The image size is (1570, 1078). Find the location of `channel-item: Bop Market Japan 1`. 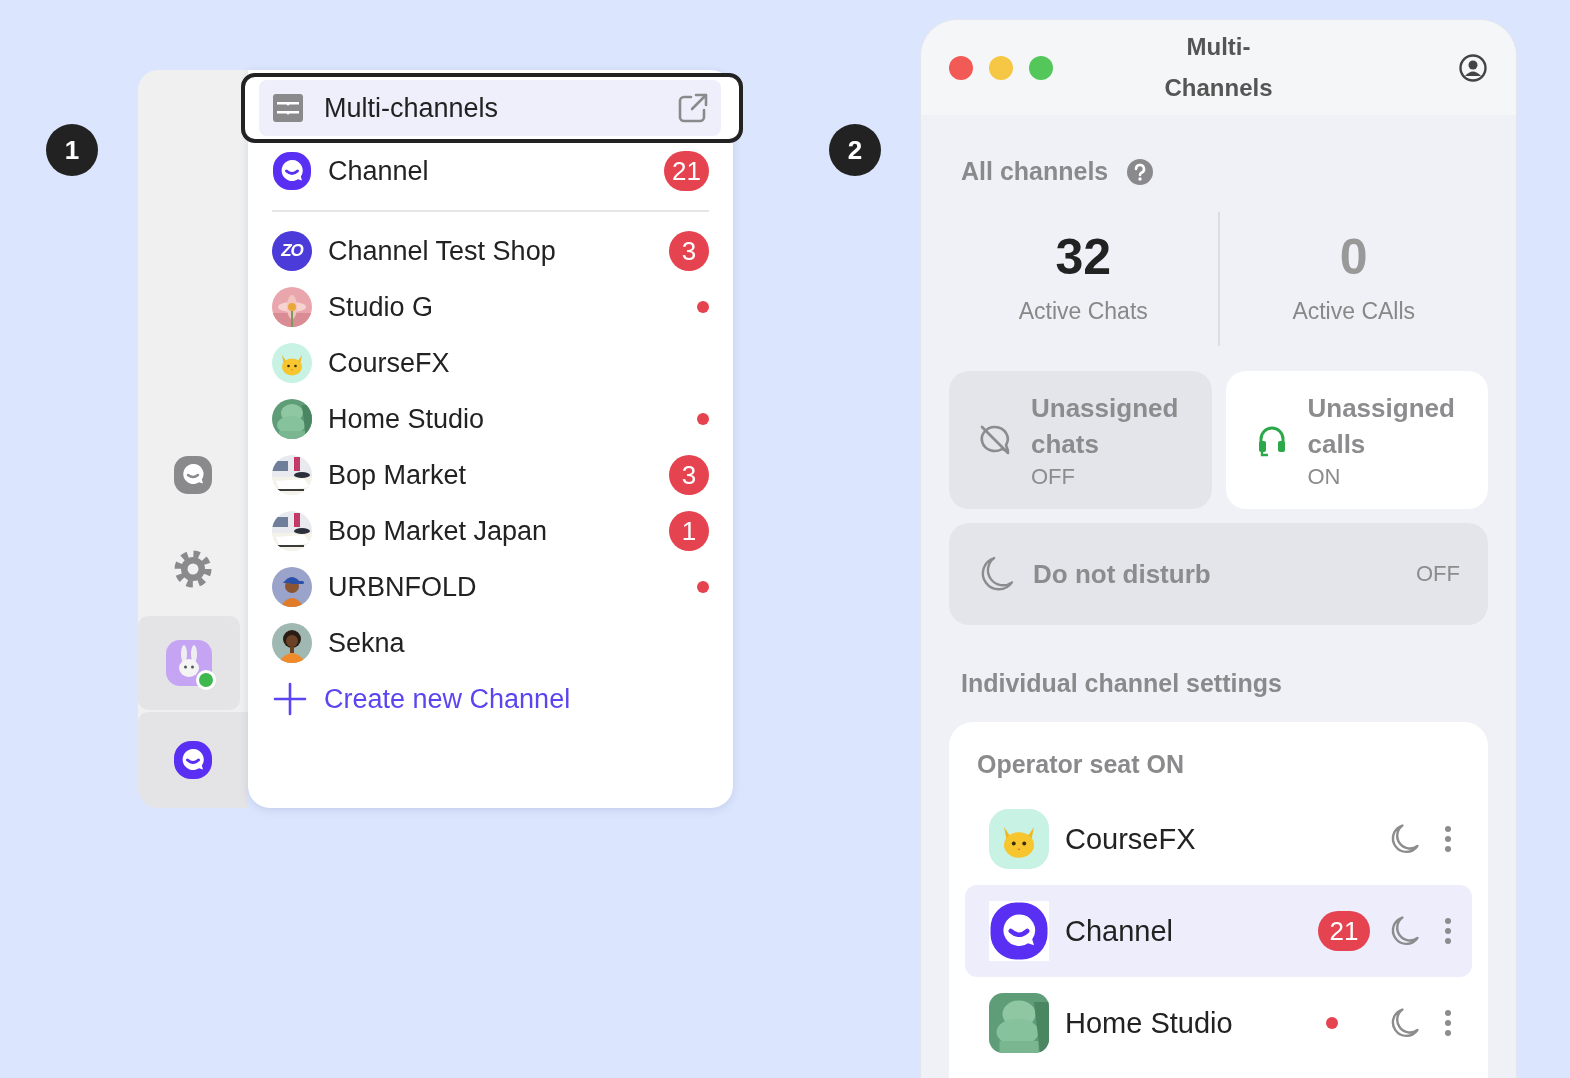

channel-item: Bop Market Japan 1 is located at coordinates (490, 531).